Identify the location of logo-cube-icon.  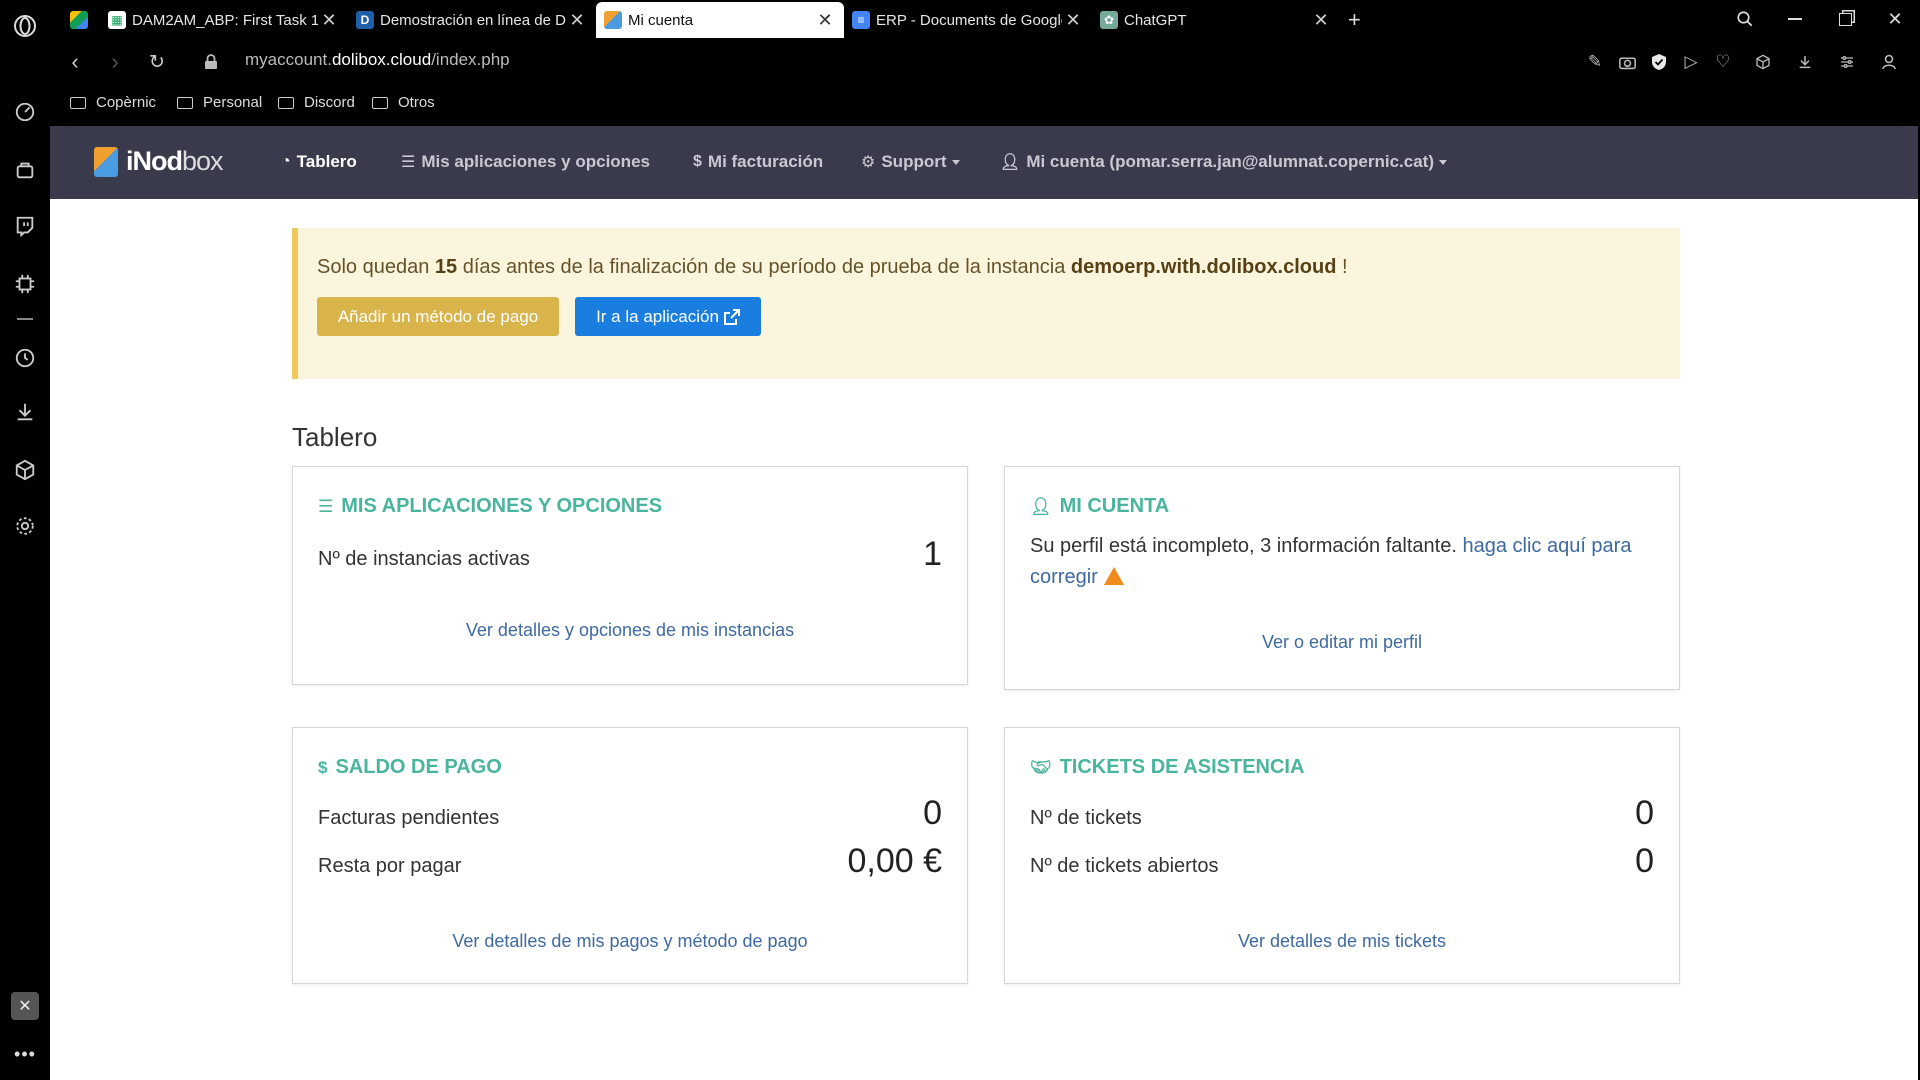
(106, 161).